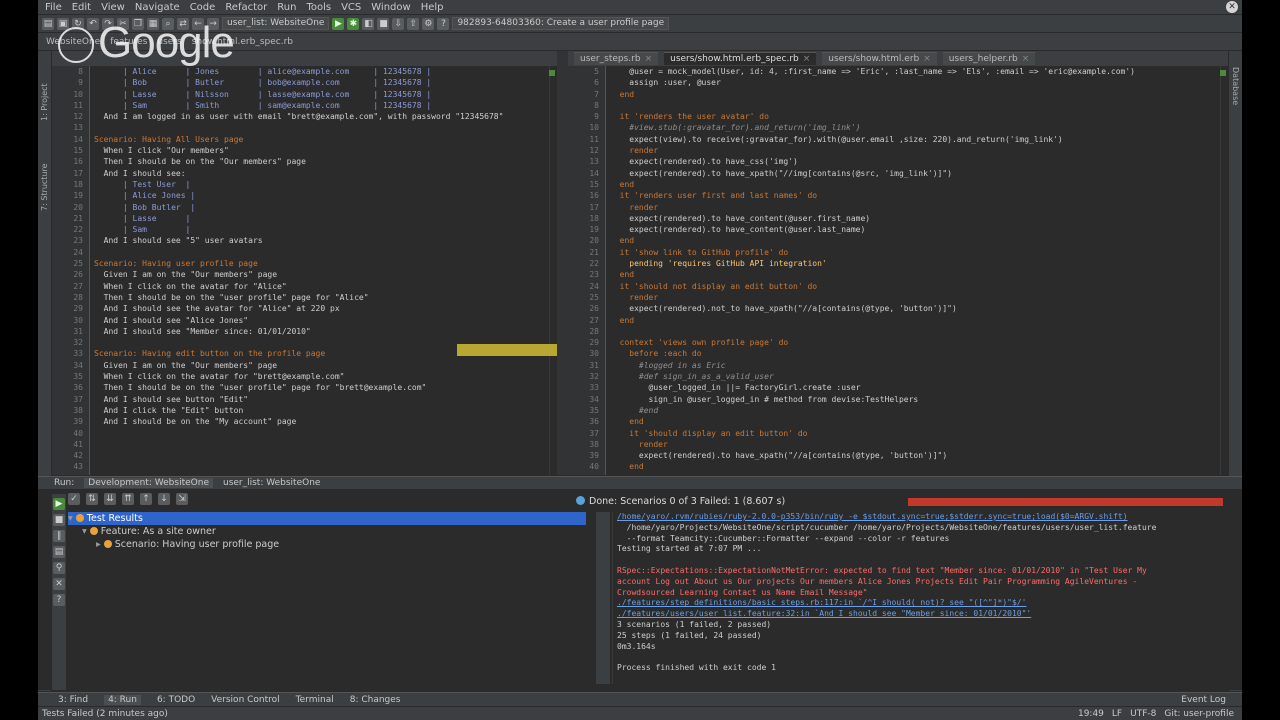  Describe the element at coordinates (699, 343) in the screenshot. I see `code-line: context 'views own profile page' do` at that location.